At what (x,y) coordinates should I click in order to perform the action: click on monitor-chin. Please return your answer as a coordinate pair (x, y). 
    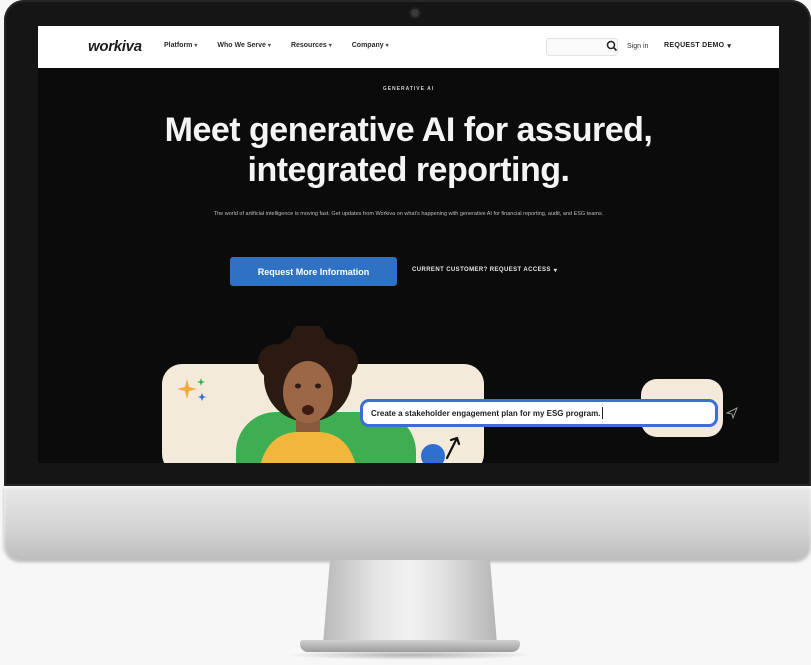
    Looking at the image, I should click on (407, 523).